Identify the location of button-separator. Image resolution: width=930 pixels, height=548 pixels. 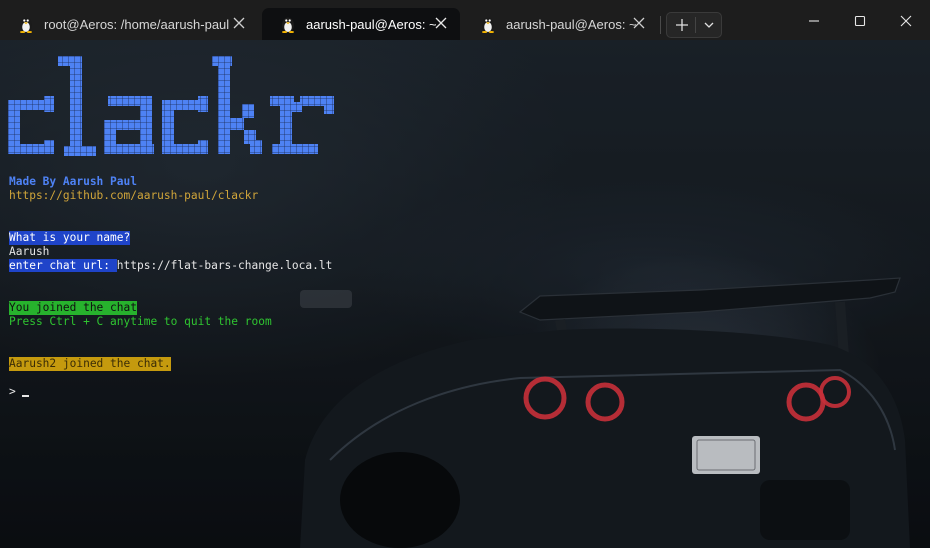
(695, 25).